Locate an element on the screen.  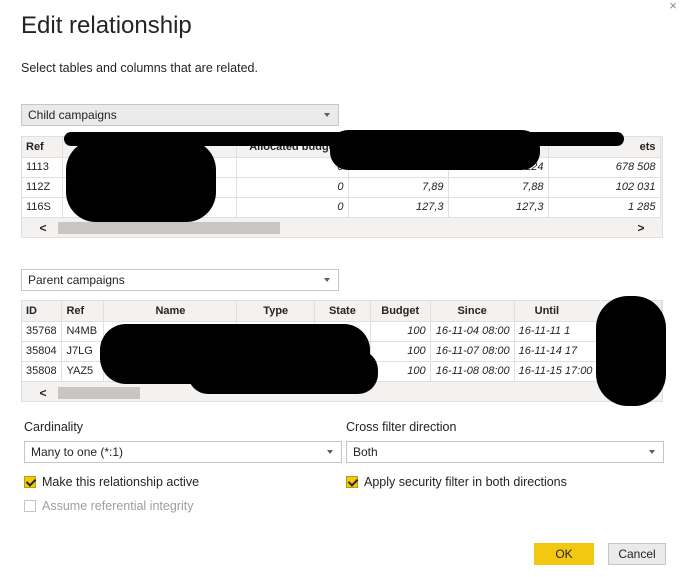
make-active-checkbox is located at coordinates (30, 482).